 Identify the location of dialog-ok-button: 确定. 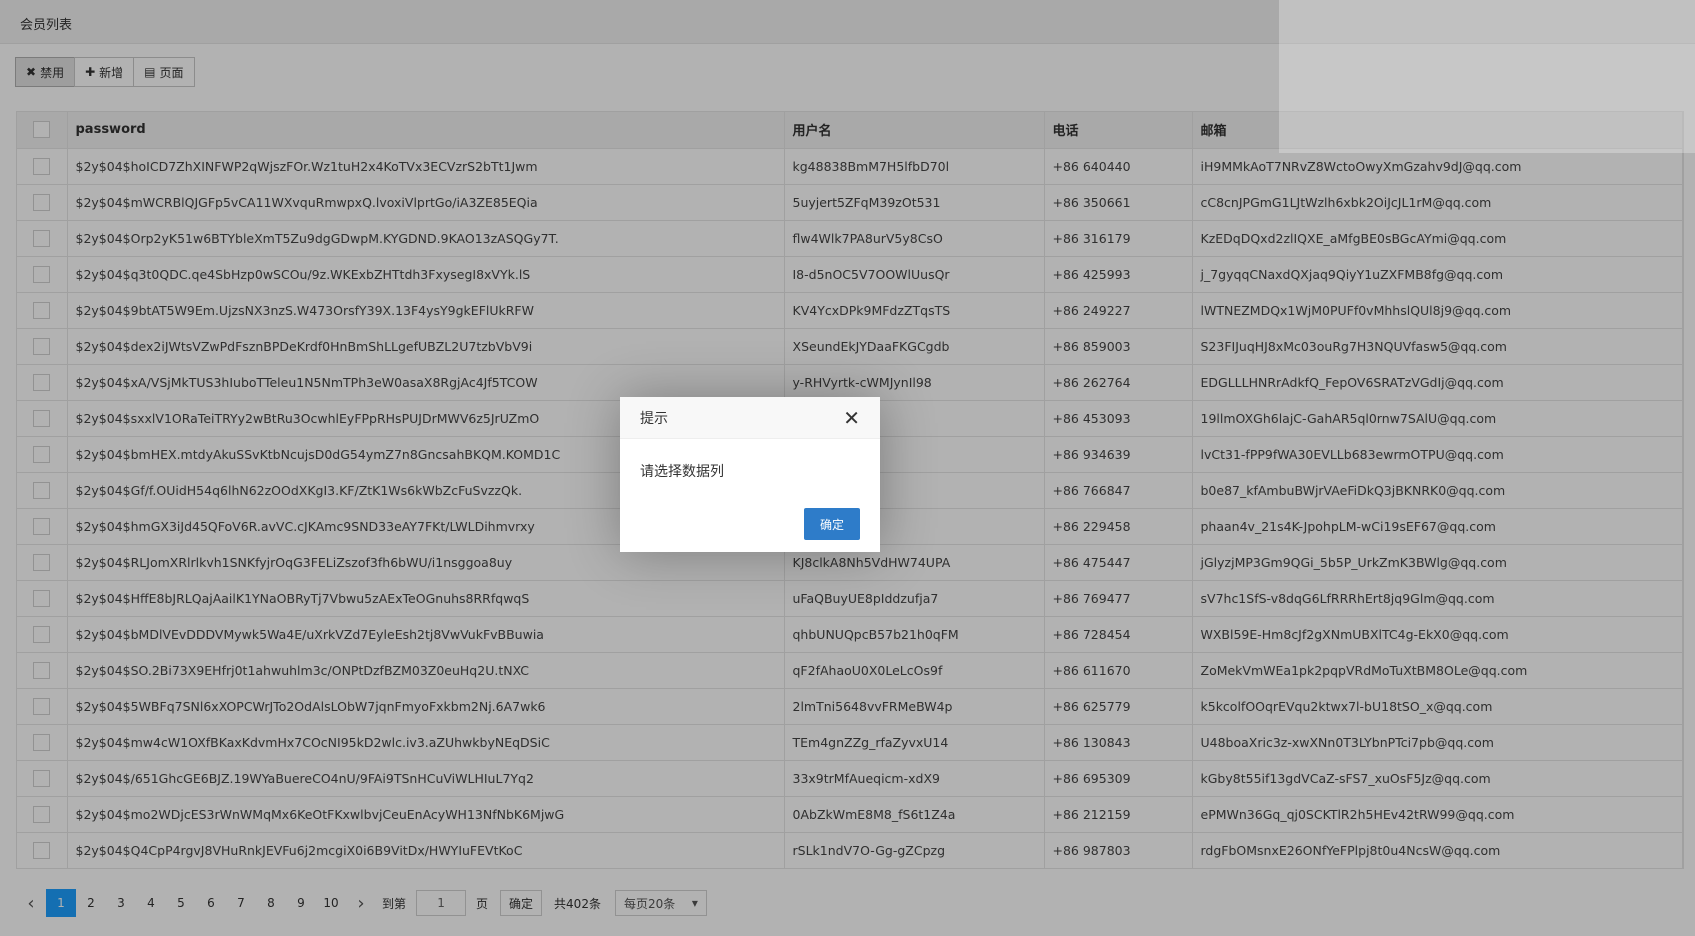
(832, 524).